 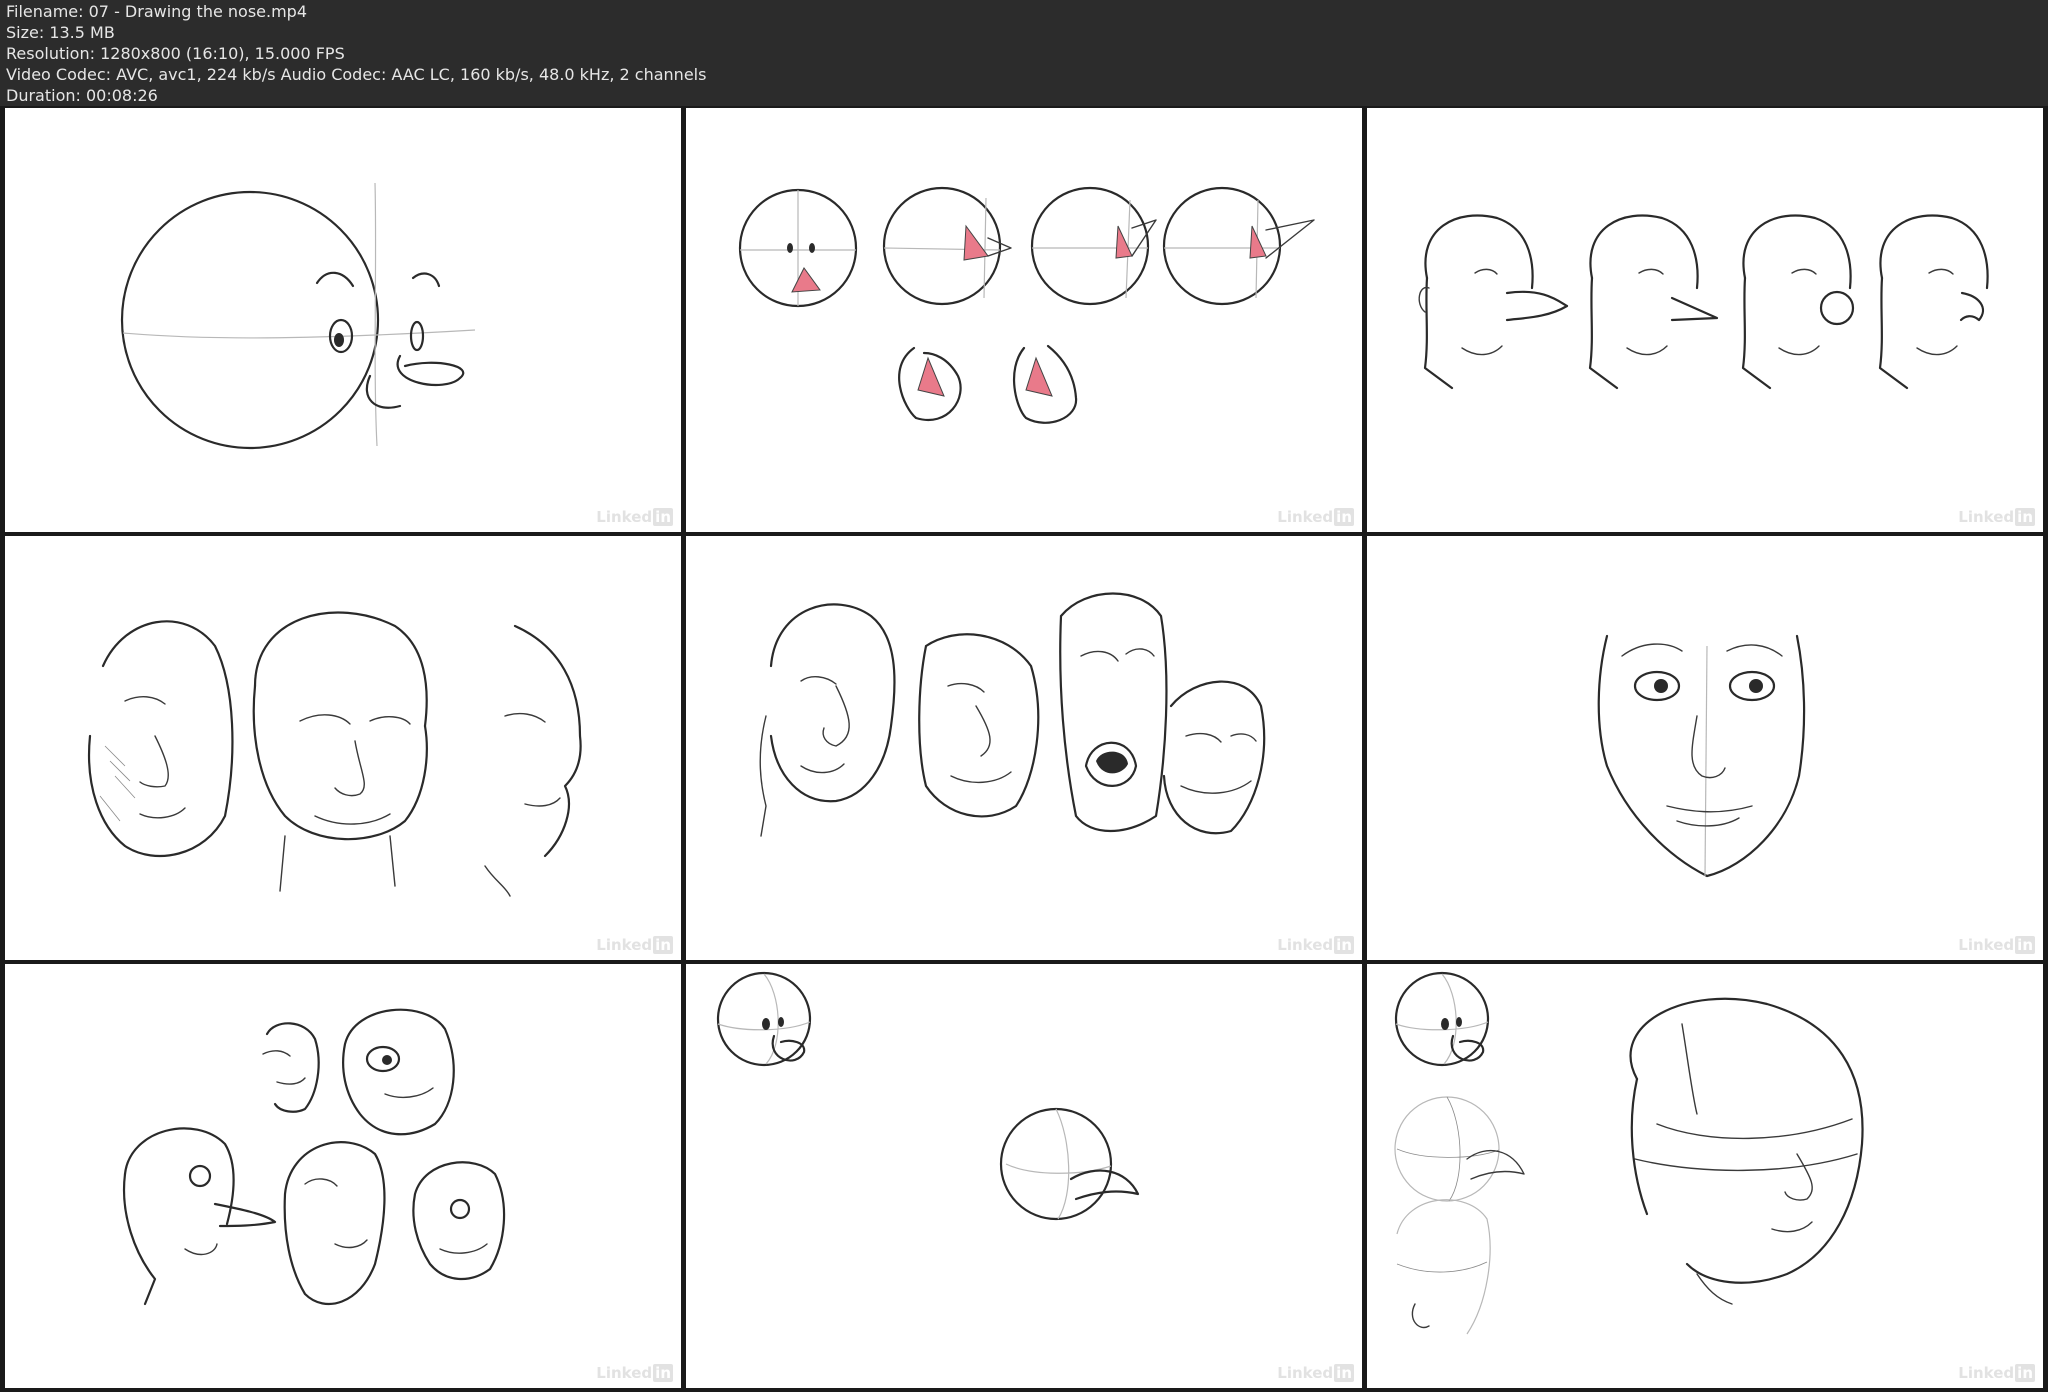 What do you see at coordinates (60, 32) in the screenshot?
I see `size-text: Size: 13.5 MB` at bounding box center [60, 32].